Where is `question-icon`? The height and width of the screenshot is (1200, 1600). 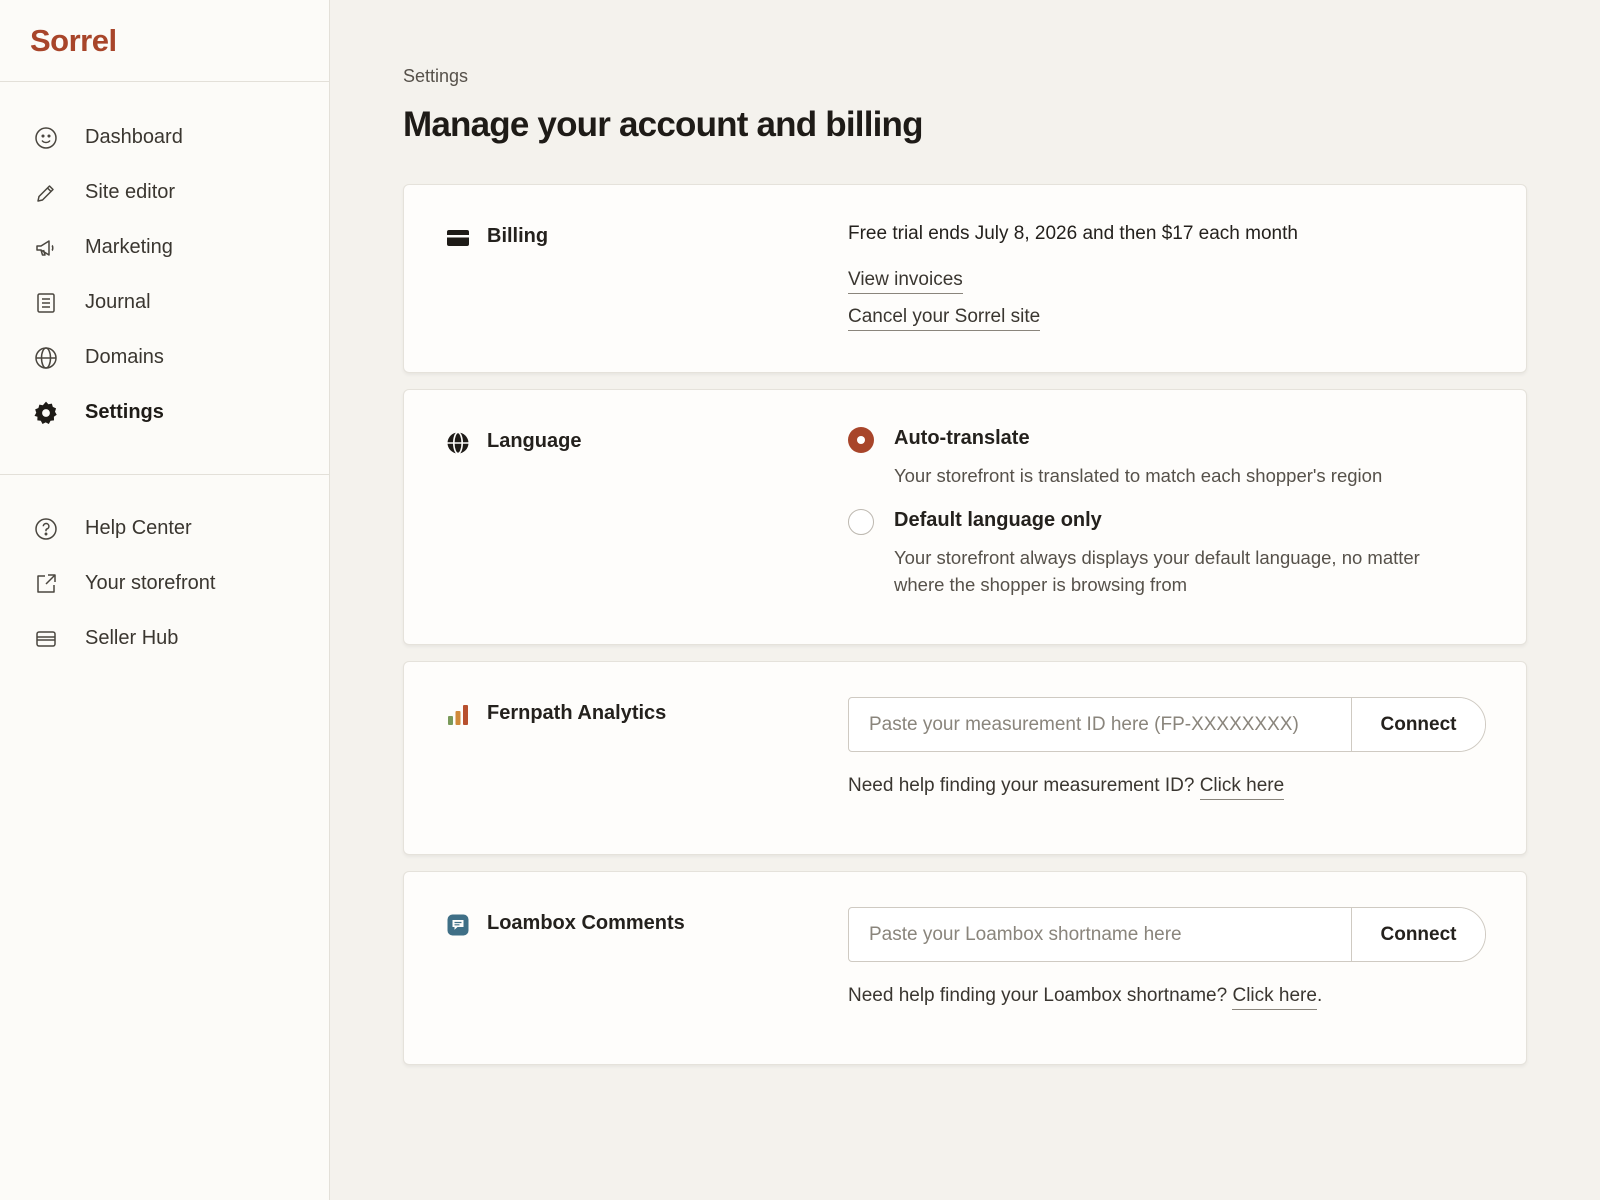 question-icon is located at coordinates (46, 529).